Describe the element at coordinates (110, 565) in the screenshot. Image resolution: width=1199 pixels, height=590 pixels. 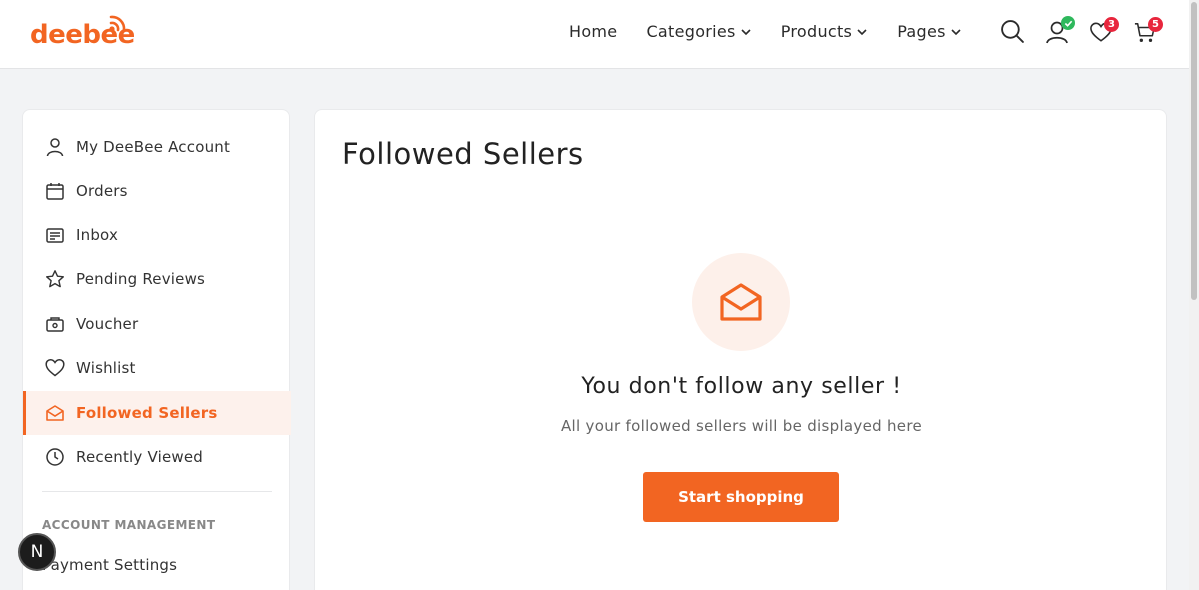
I see `sidebar-item-label: Payment Settings` at that location.